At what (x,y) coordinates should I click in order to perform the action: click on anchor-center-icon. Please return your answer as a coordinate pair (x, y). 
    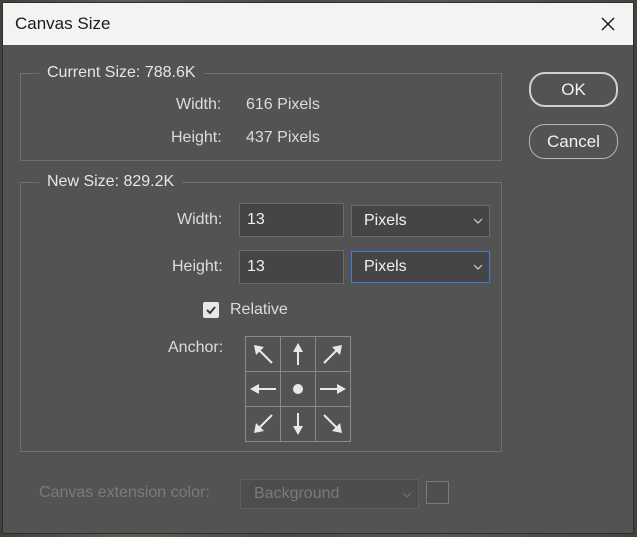
    Looking at the image, I should click on (297, 388).